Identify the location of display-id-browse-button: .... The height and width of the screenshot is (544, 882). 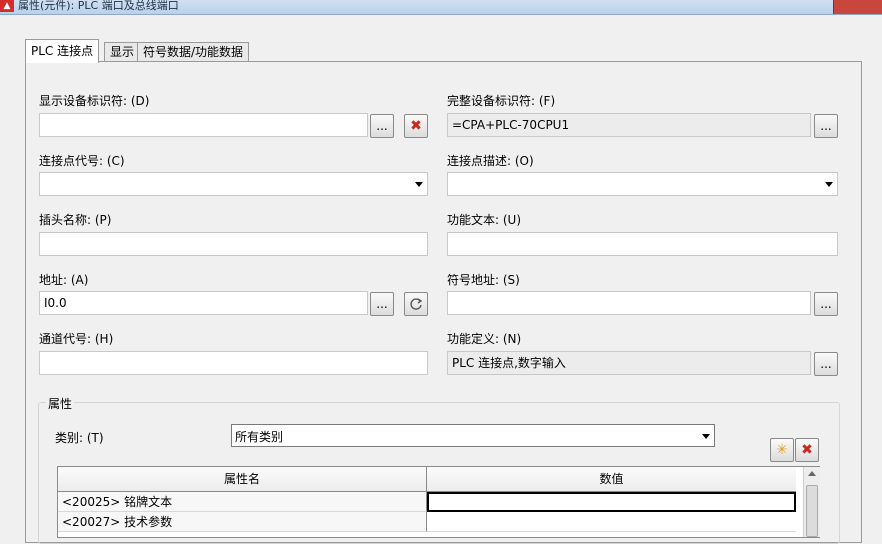
(382, 126).